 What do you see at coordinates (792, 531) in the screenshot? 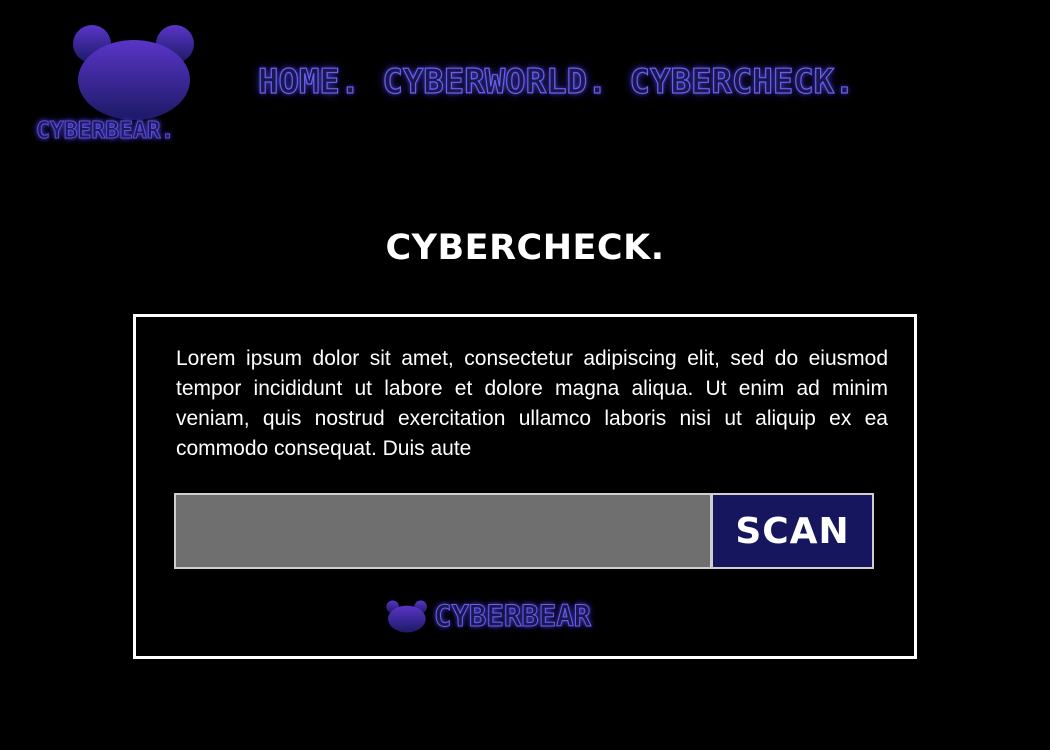
I see `scan-button: SCAN` at bounding box center [792, 531].